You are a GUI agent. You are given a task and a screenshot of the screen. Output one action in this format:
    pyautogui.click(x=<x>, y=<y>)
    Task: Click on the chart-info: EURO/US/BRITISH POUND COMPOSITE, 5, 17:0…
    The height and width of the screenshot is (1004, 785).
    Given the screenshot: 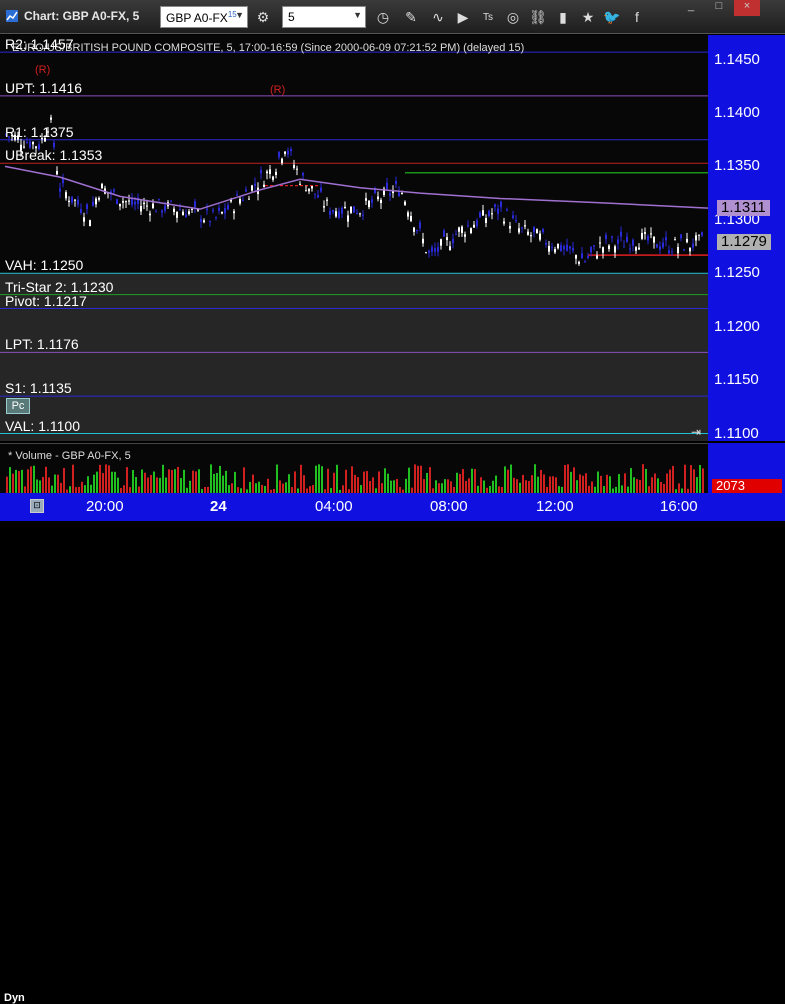 What is the action you would take?
    pyautogui.click(x=268, y=48)
    